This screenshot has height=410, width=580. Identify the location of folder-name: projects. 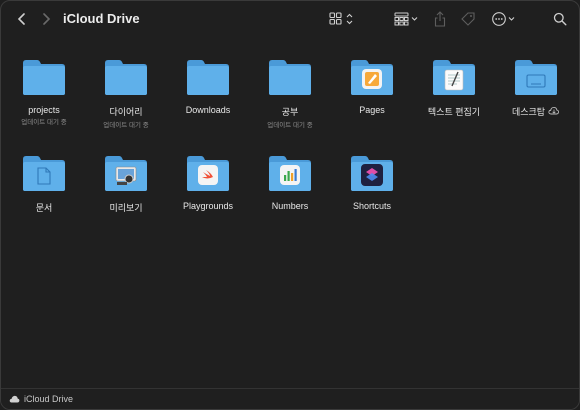
(44, 110).